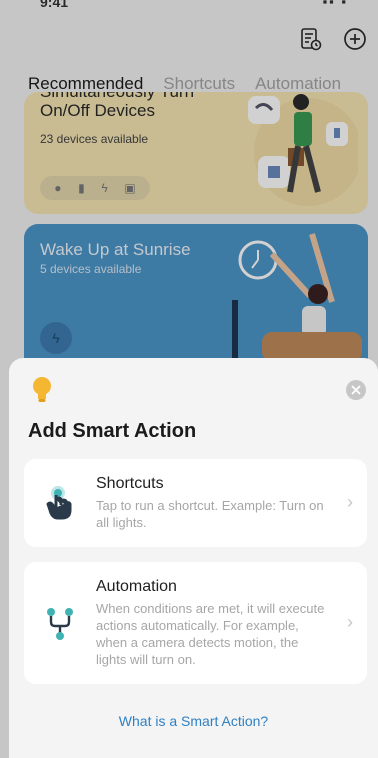 This screenshot has width=378, height=758. I want to click on sheet-title: Add Smart Action, so click(112, 431).